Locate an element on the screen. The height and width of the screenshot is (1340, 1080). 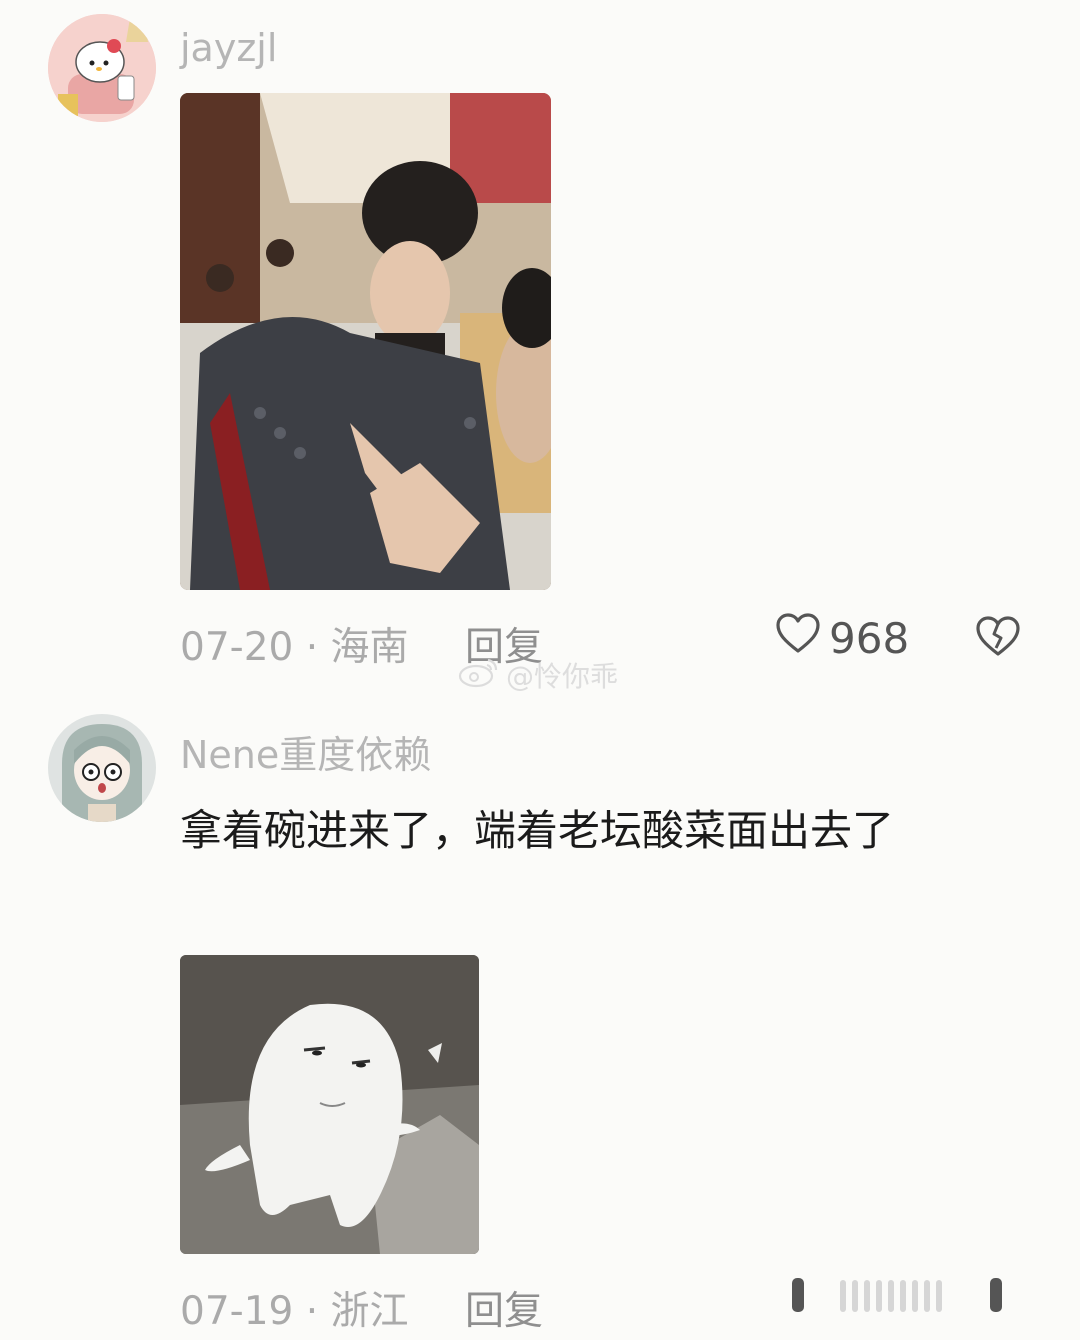
comment-meta: 07-19 · 浙江 is located at coordinates (294, 1308).